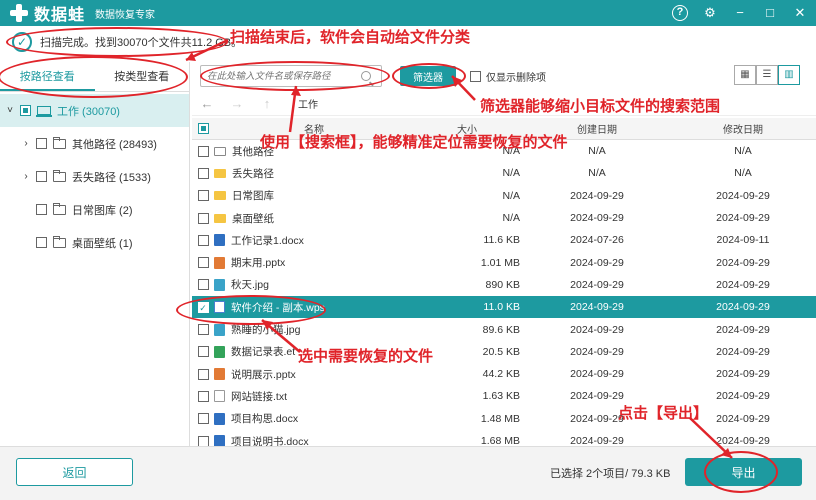 This screenshot has height=500, width=816. What do you see at coordinates (94, 143) in the screenshot?
I see `tree-item-other-paths: › 其他路径 (28493)` at bounding box center [94, 143].